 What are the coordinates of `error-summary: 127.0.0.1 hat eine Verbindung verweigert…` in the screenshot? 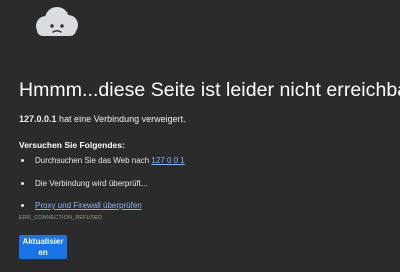 It's located at (102, 119).